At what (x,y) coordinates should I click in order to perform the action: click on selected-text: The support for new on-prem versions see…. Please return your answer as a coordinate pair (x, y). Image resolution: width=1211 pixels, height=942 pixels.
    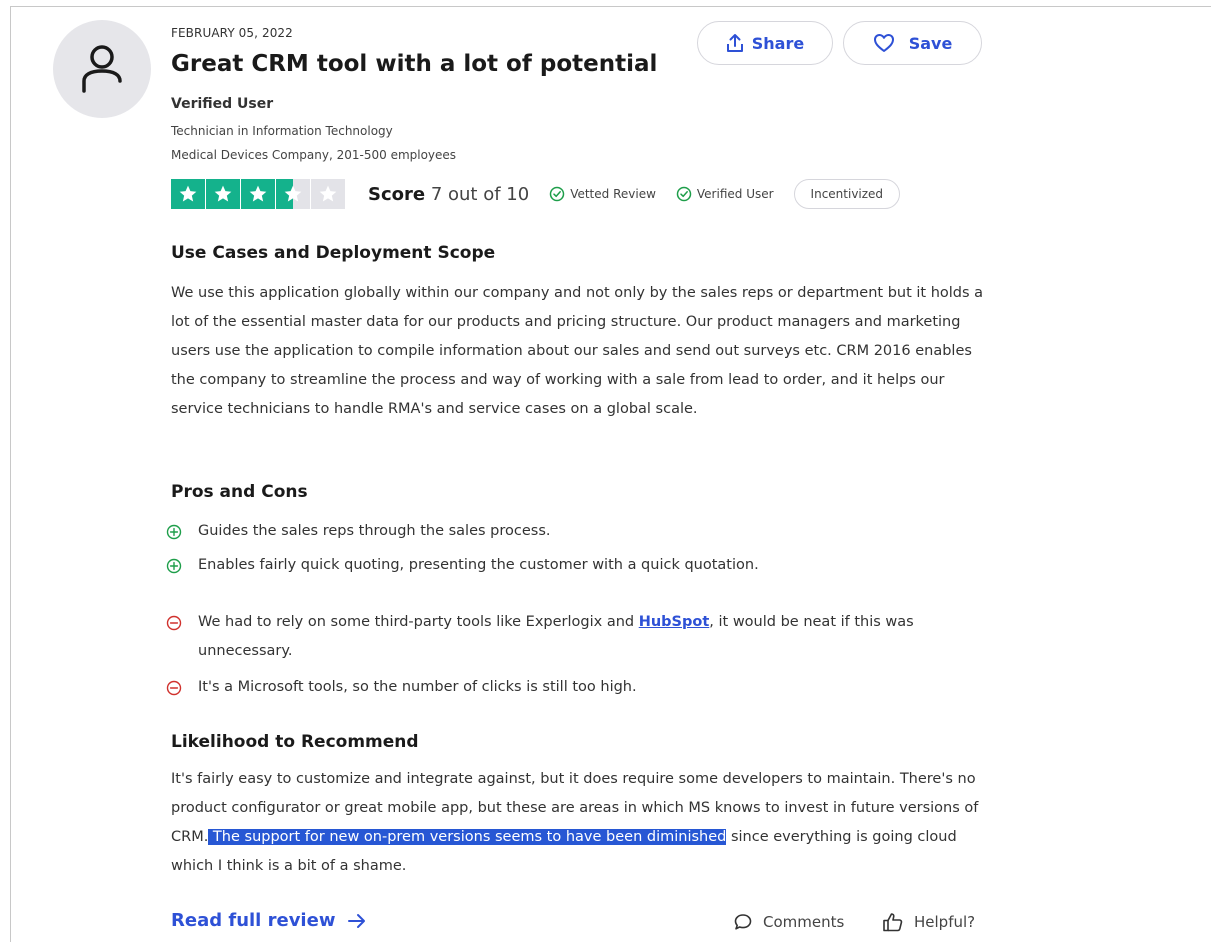
    Looking at the image, I should click on (467, 837).